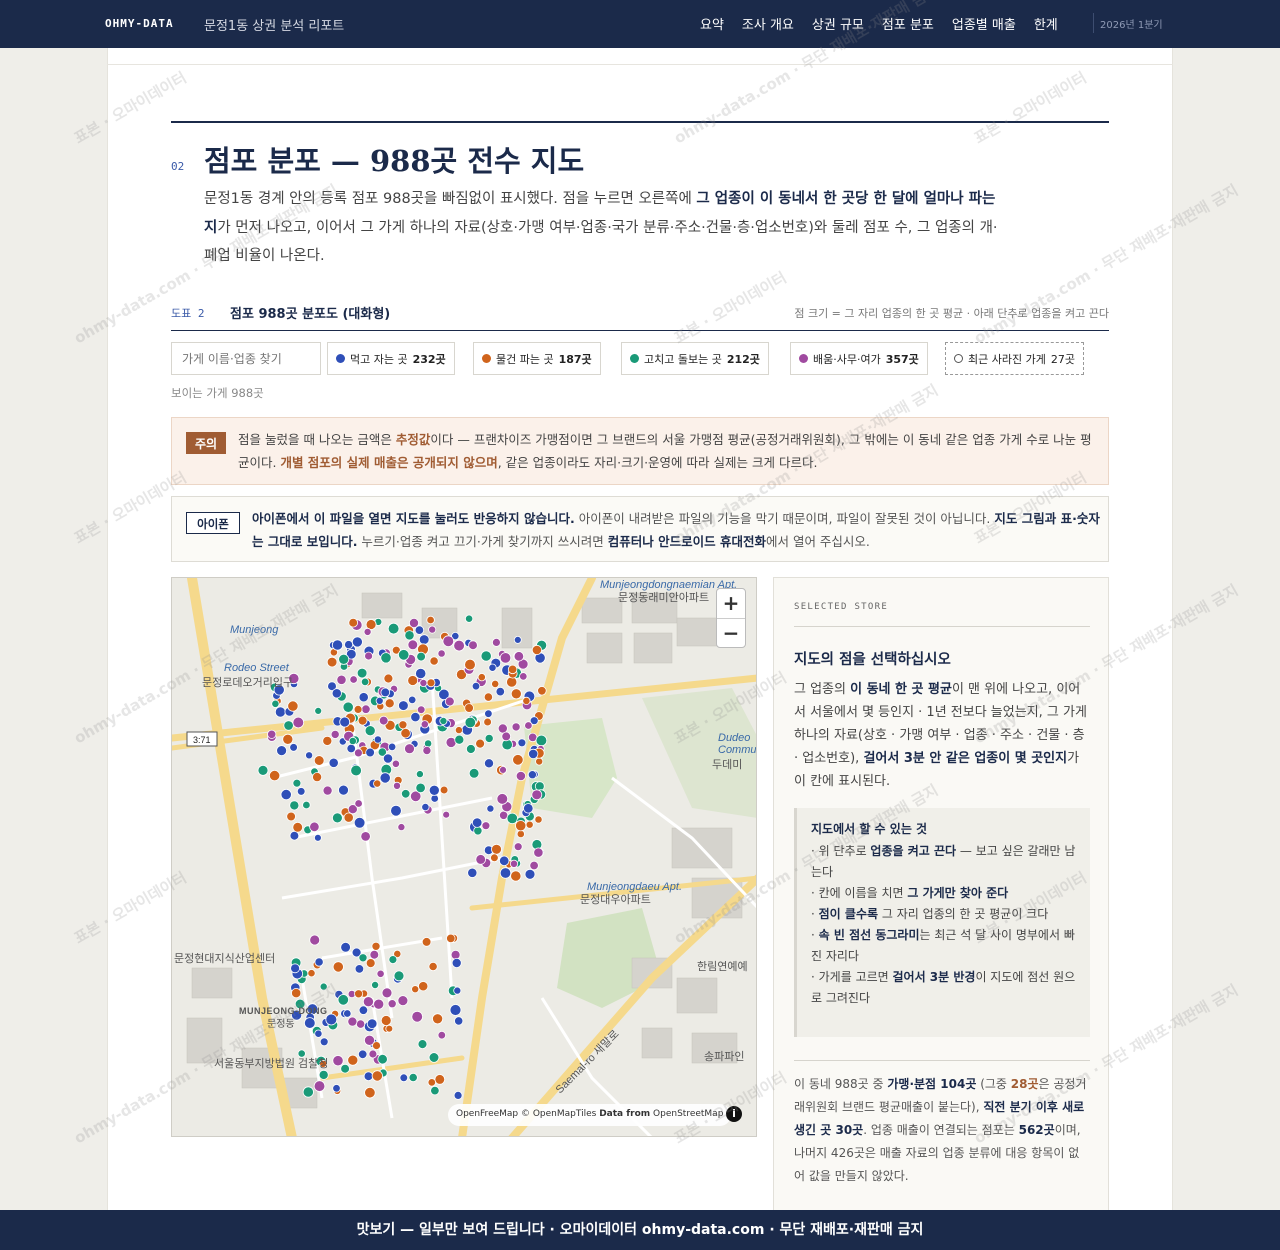 The image size is (1280, 1250). I want to click on store-search-input, so click(246, 358).